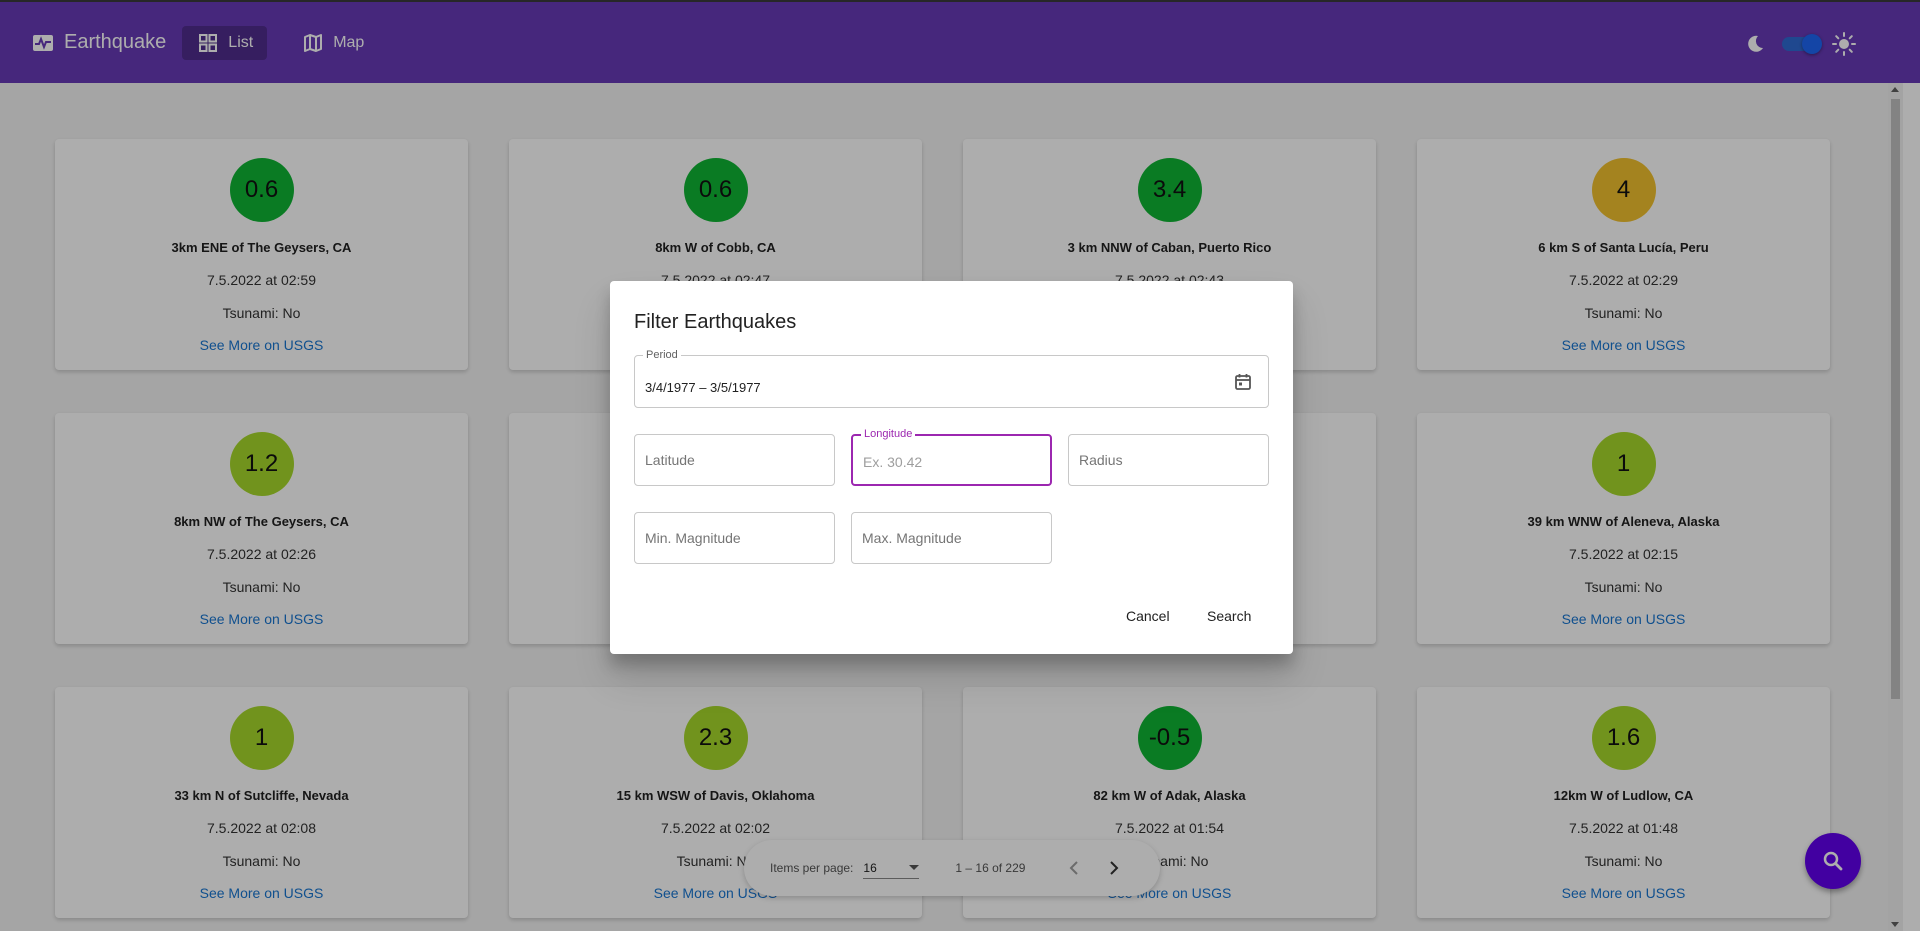 The width and height of the screenshot is (1920, 931). What do you see at coordinates (893, 462) in the screenshot?
I see `longitude-placeholder: Ex. 30.42` at bounding box center [893, 462].